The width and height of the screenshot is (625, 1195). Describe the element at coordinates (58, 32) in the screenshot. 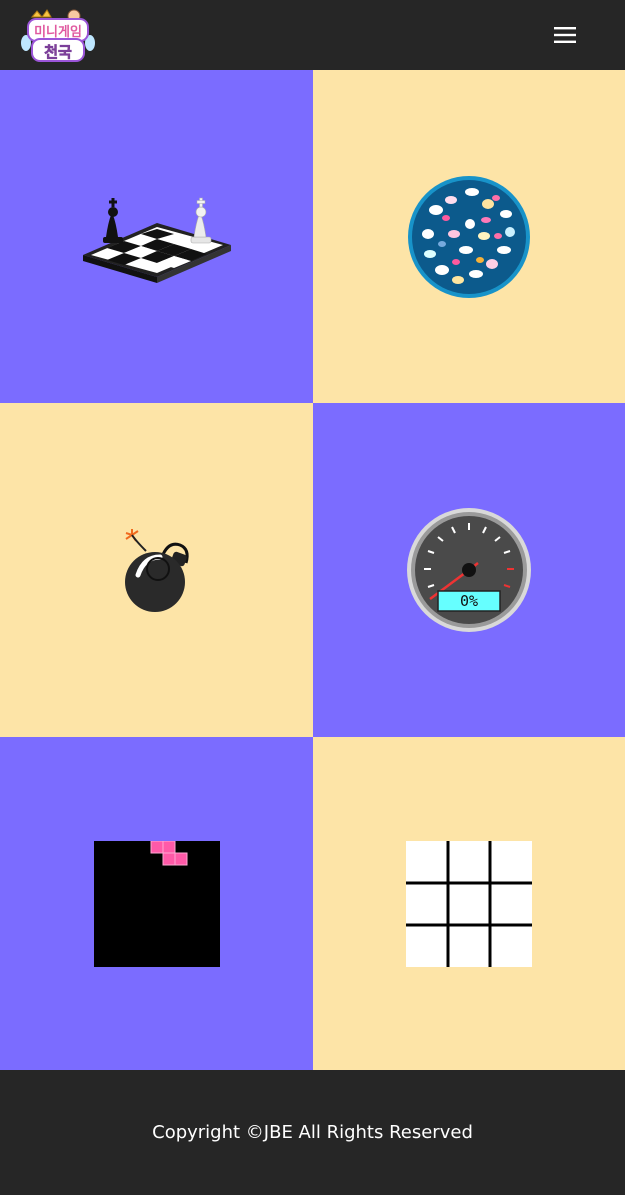

I see `logo-line1: 미니게임` at that location.